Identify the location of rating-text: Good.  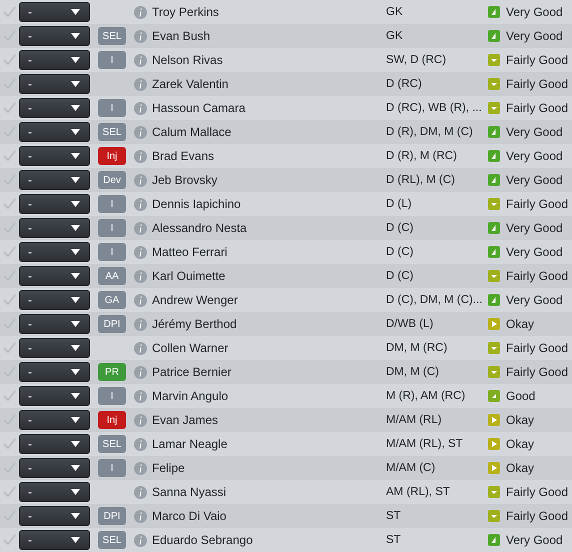
(521, 396).